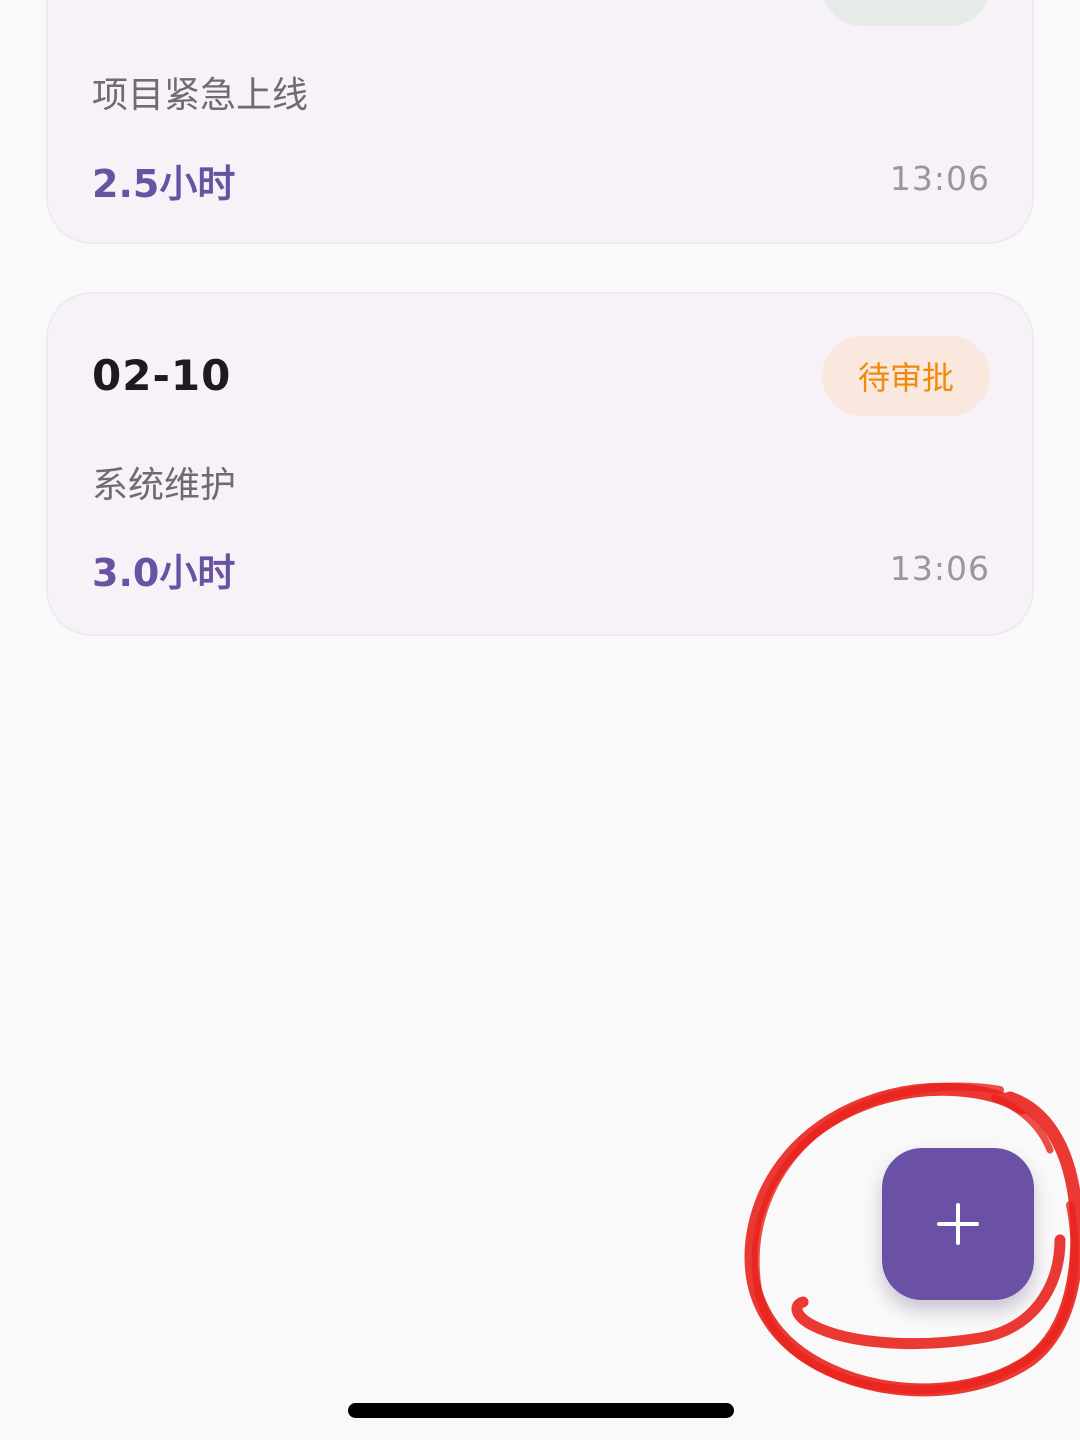 The height and width of the screenshot is (1440, 1080). Describe the element at coordinates (541, 1410) in the screenshot. I see `home-indicator` at that location.